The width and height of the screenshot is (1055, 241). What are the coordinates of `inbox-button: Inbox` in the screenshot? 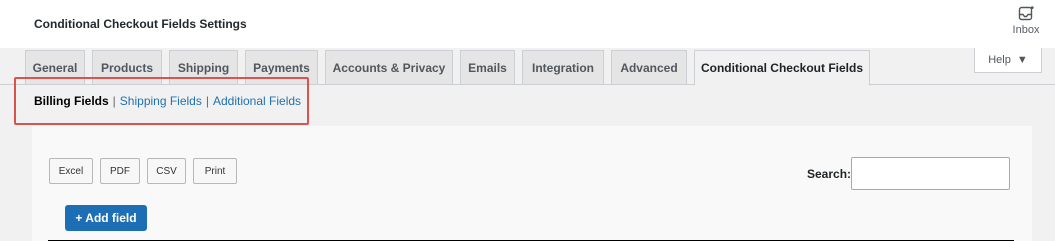 It's located at (1026, 24).